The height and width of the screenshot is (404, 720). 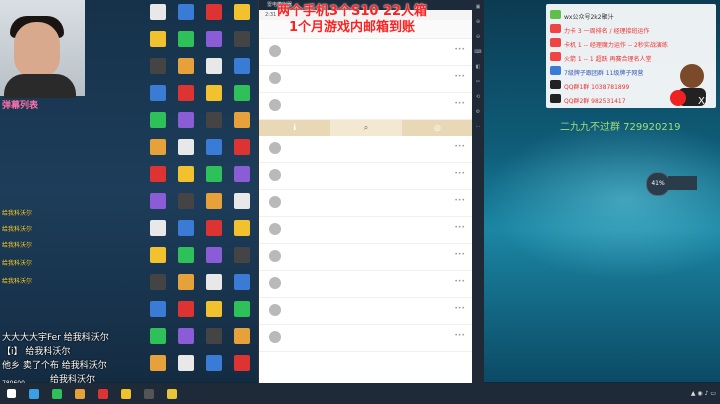 What do you see at coordinates (713, 393) in the screenshot?
I see `notification-icon: ▭` at bounding box center [713, 393].